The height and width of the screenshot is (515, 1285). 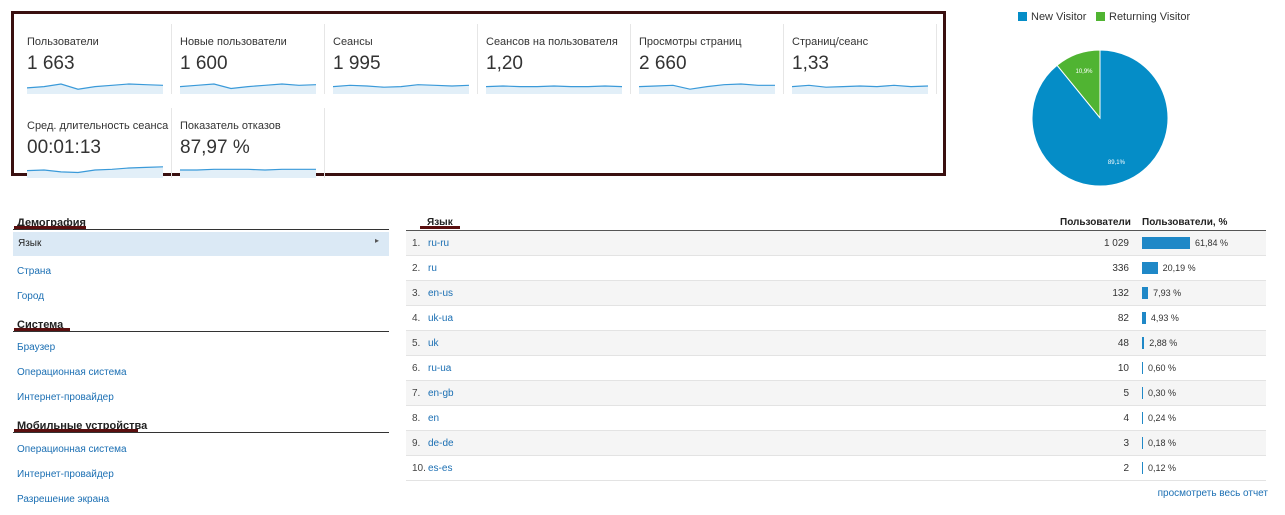 What do you see at coordinates (1162, 443) in the screenshot?
I see `users-pct: 0,18 %` at bounding box center [1162, 443].